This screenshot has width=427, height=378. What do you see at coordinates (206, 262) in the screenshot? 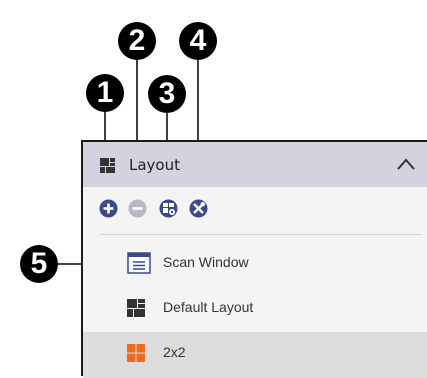
I see `list-item-label: Scan Window` at bounding box center [206, 262].